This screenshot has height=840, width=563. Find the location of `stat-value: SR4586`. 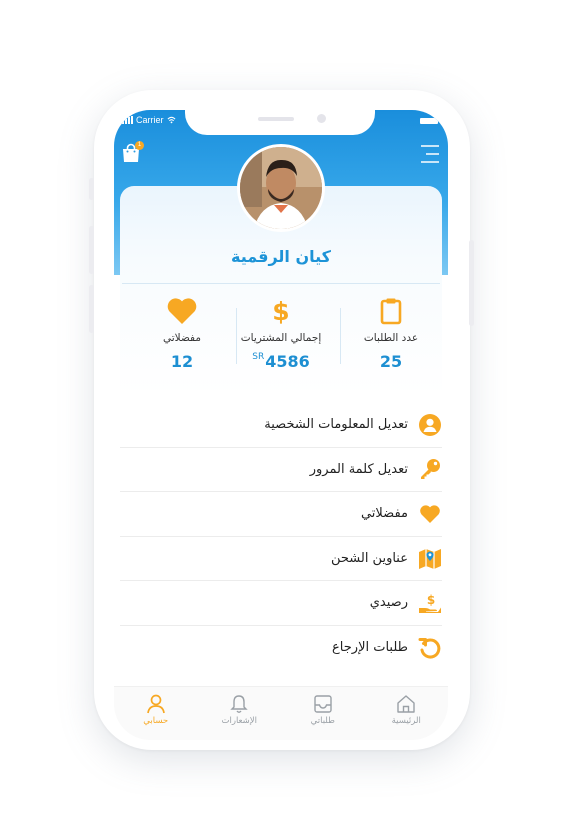

stat-value: SR4586 is located at coordinates (281, 361).